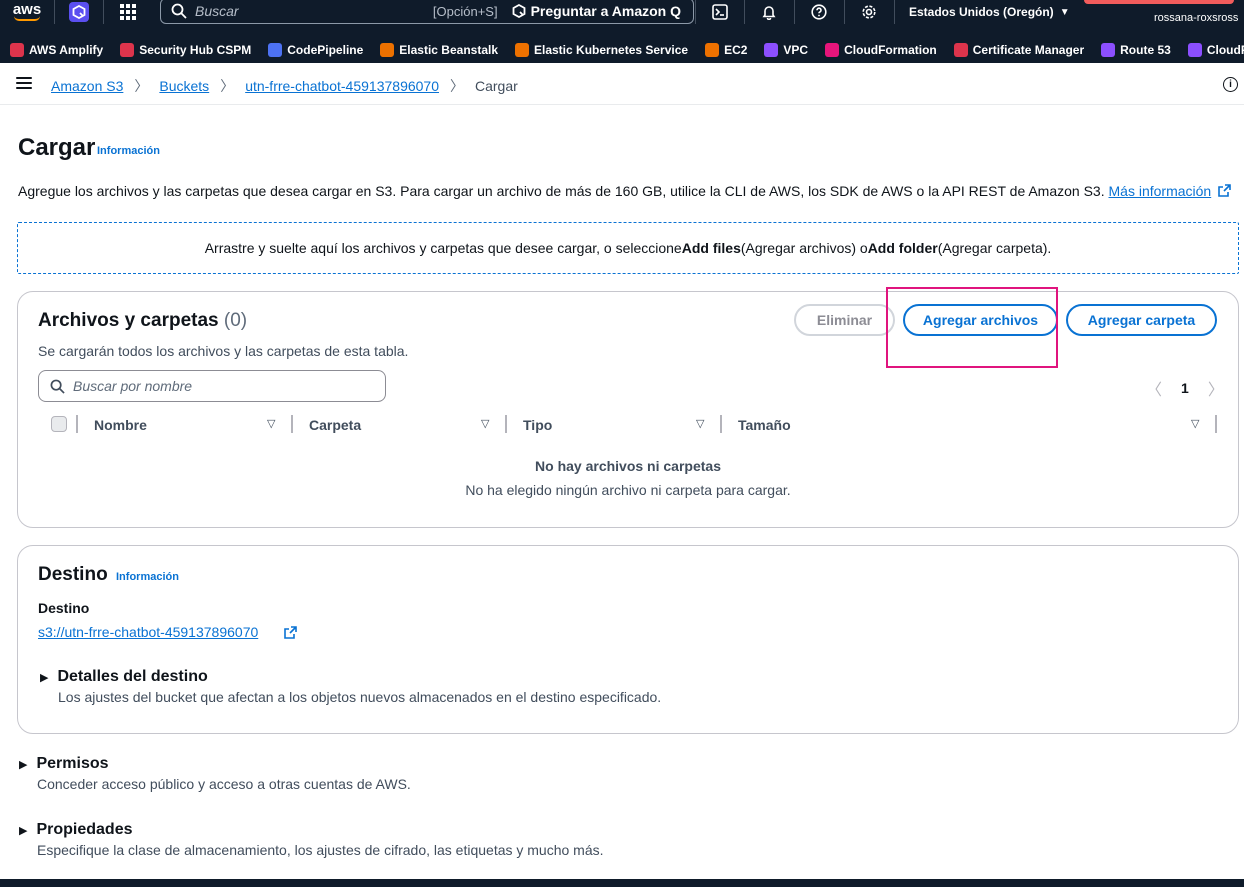 This screenshot has width=1244, height=887. Describe the element at coordinates (64, 608) in the screenshot. I see `destination-label: Destino` at that location.